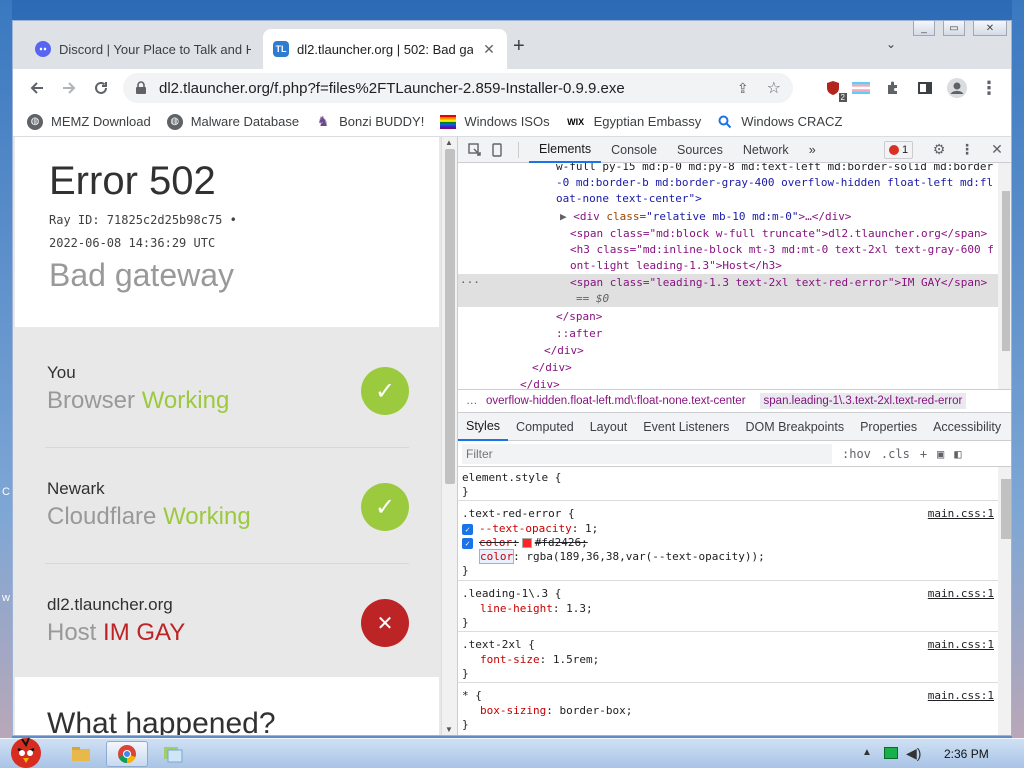  I want to click on bookmark-bonzi-buddy: ♞ Bonzi BUDDY!, so click(370, 121).